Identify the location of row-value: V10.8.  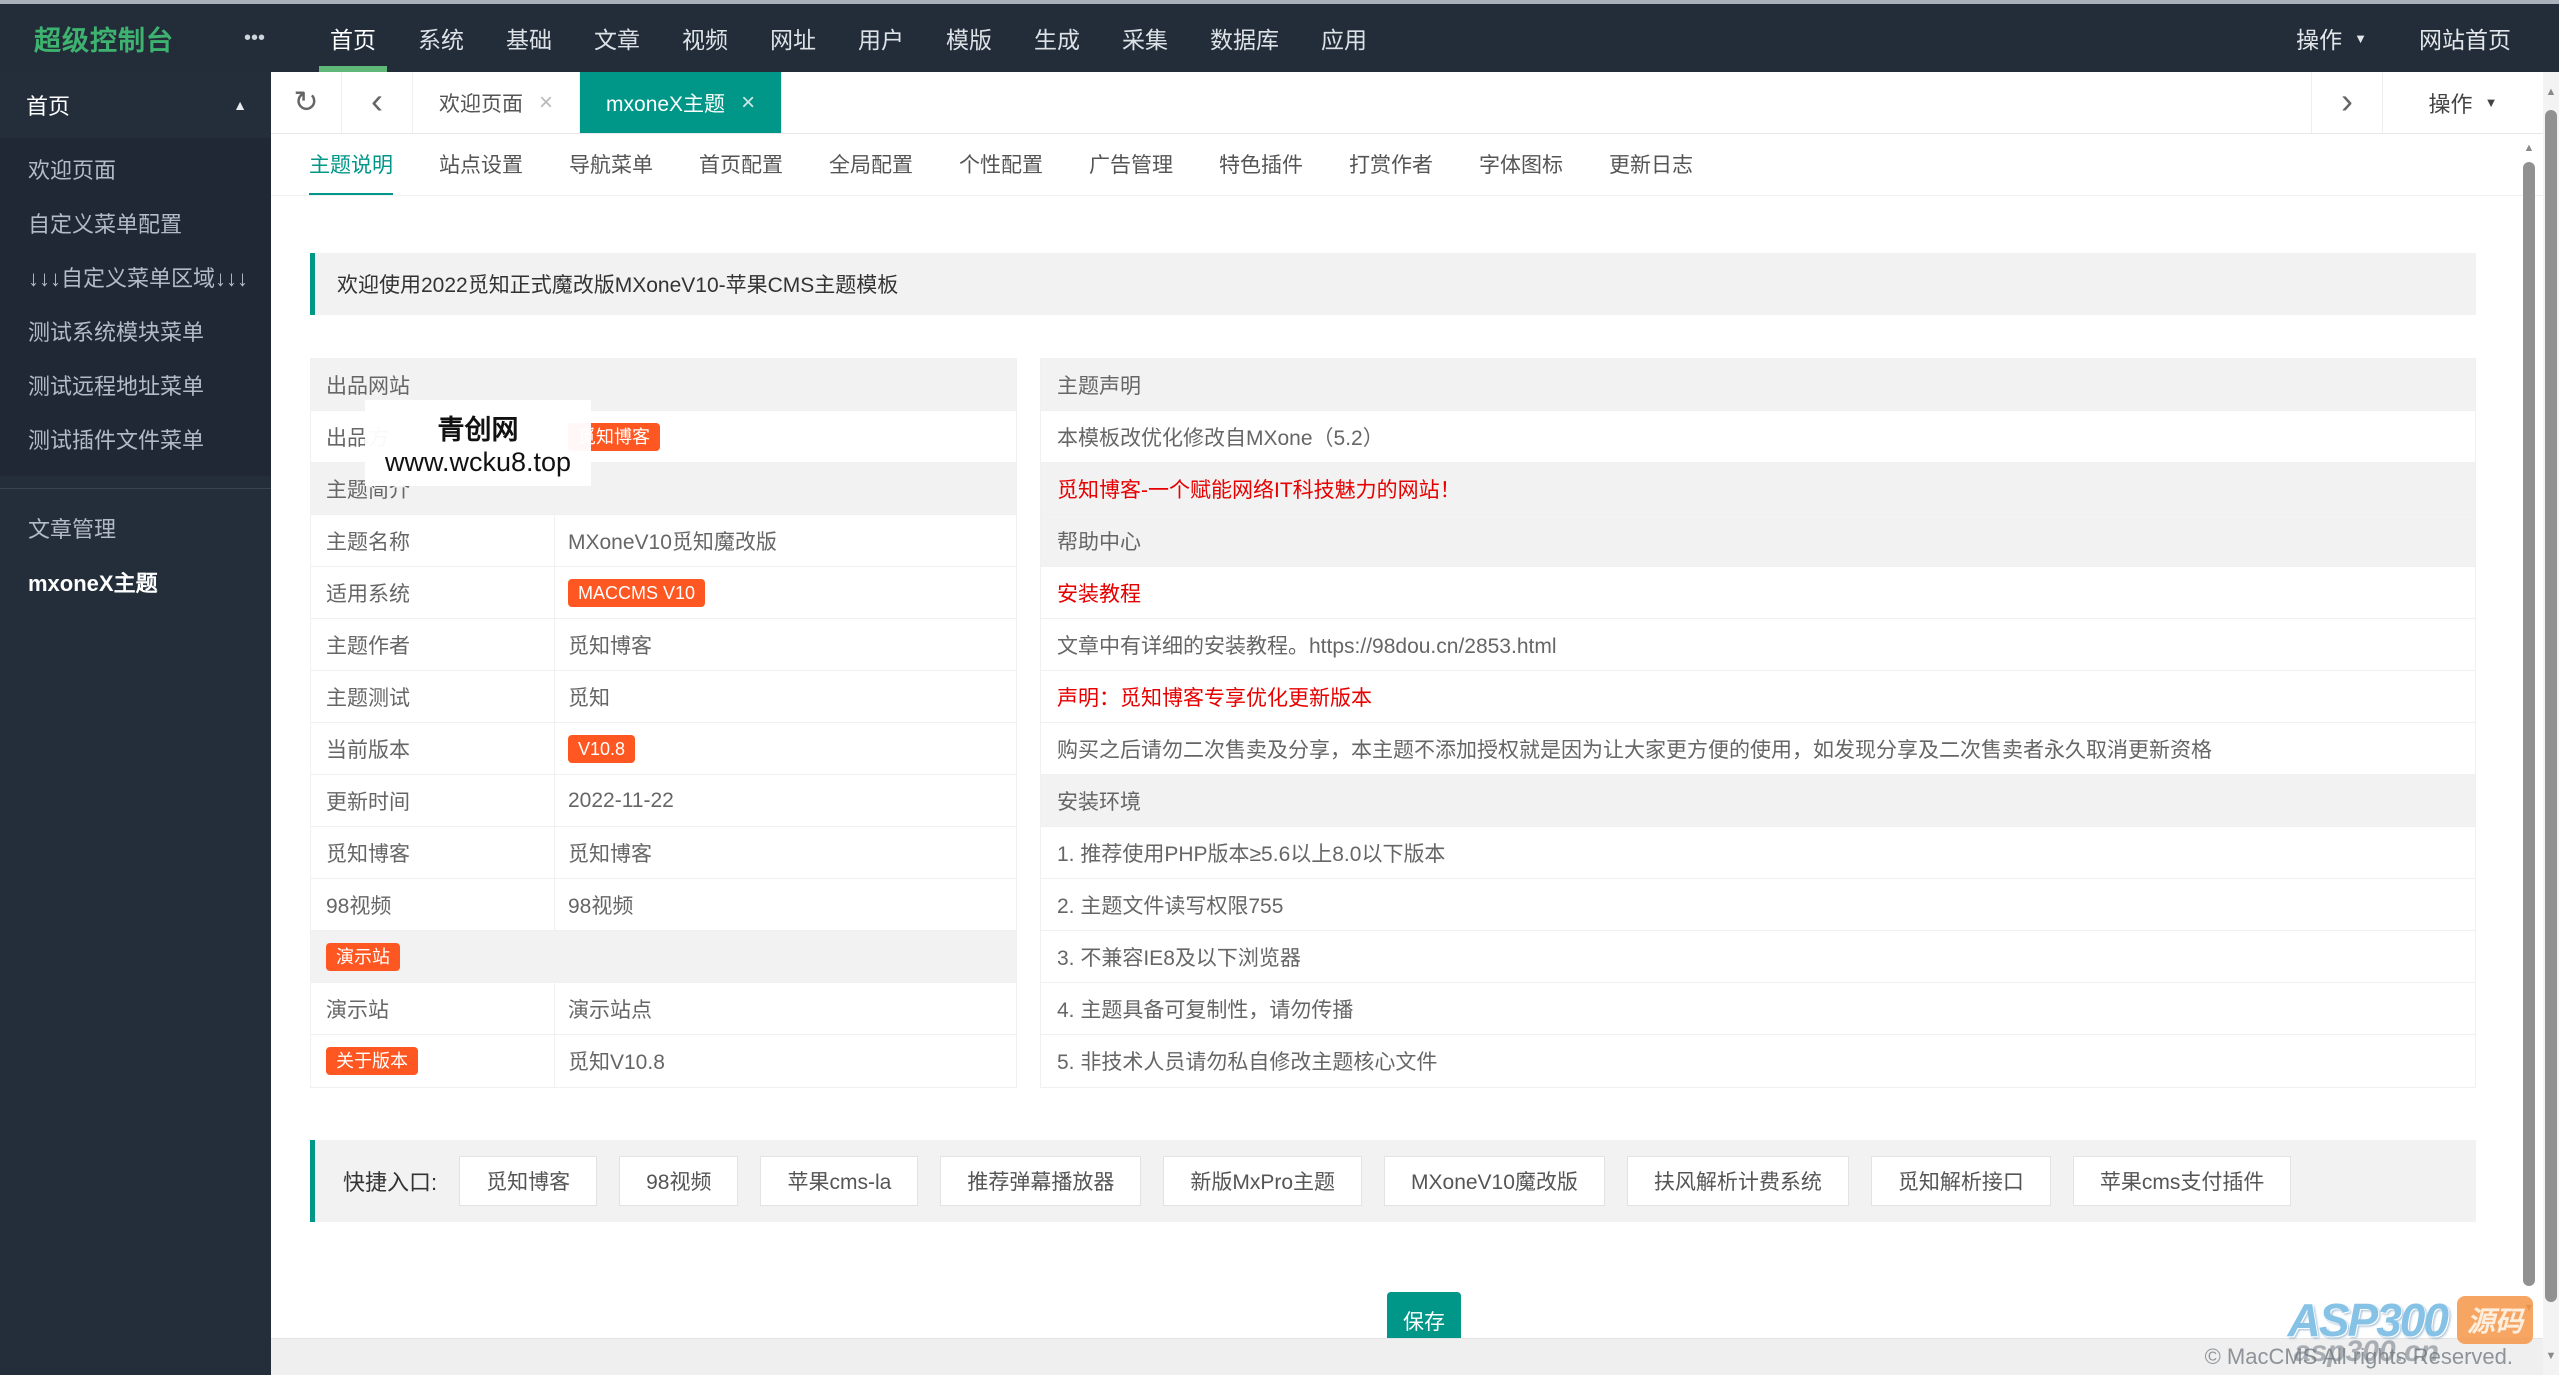
(595, 748).